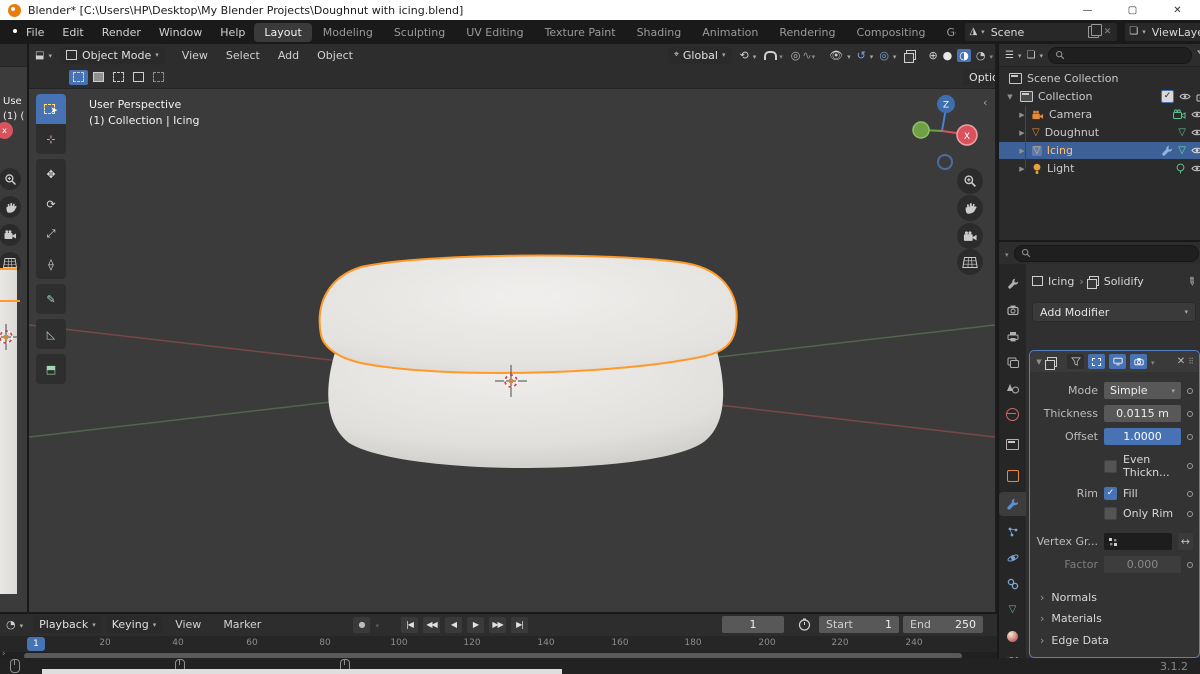 Image resolution: width=1200 pixels, height=674 pixels. I want to click on workspace-tab-shading: Shading, so click(659, 32).